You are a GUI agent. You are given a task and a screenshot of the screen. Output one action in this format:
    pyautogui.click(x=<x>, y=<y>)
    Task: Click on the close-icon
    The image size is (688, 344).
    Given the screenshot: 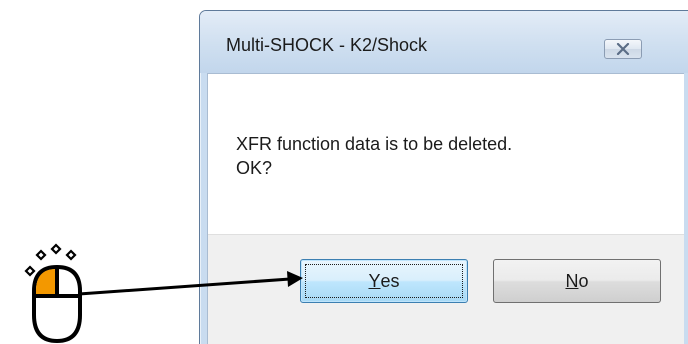 What is the action you would take?
    pyautogui.click(x=623, y=49)
    